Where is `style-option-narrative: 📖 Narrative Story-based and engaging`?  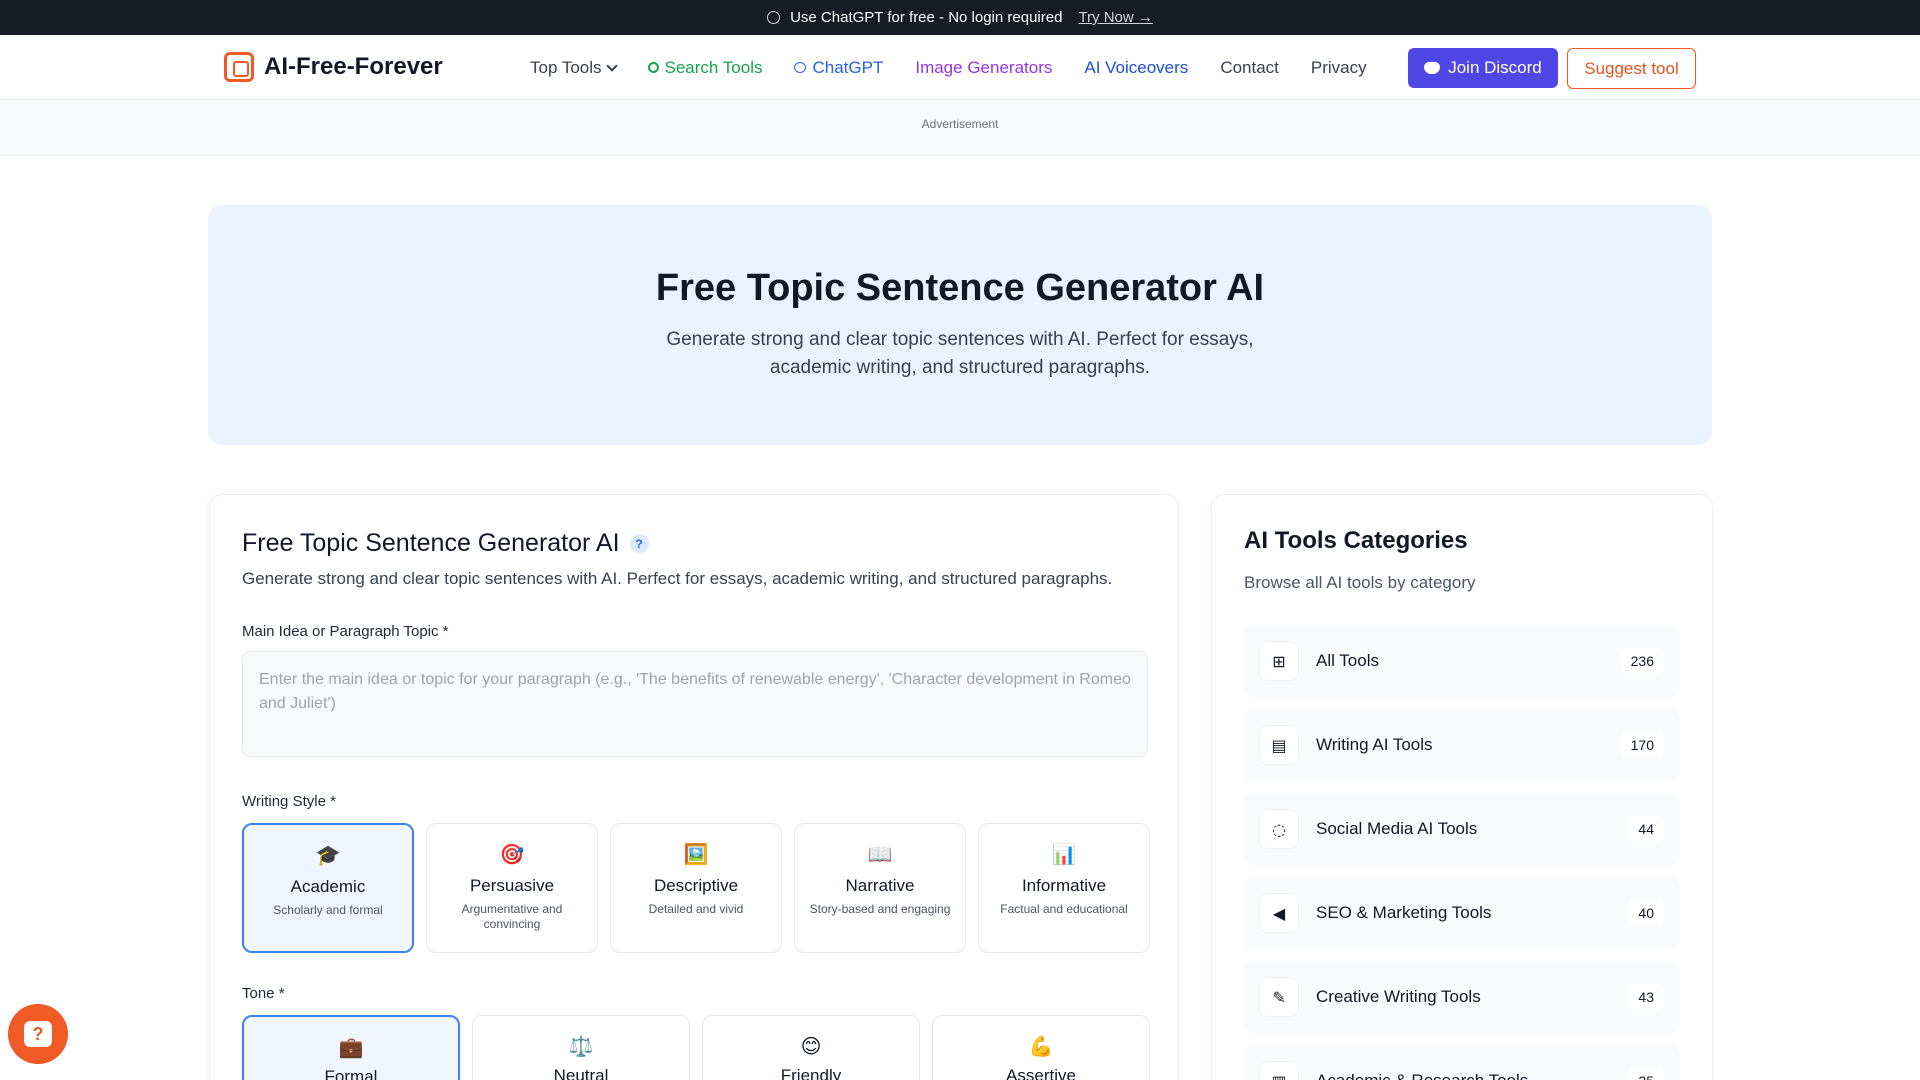 style-option-narrative: 📖 Narrative Story-based and engaging is located at coordinates (880, 888).